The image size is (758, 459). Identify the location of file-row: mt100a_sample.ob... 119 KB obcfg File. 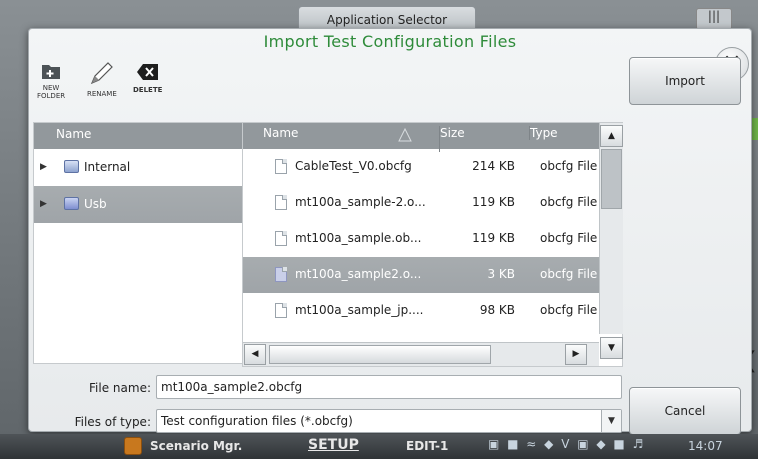
(432, 239).